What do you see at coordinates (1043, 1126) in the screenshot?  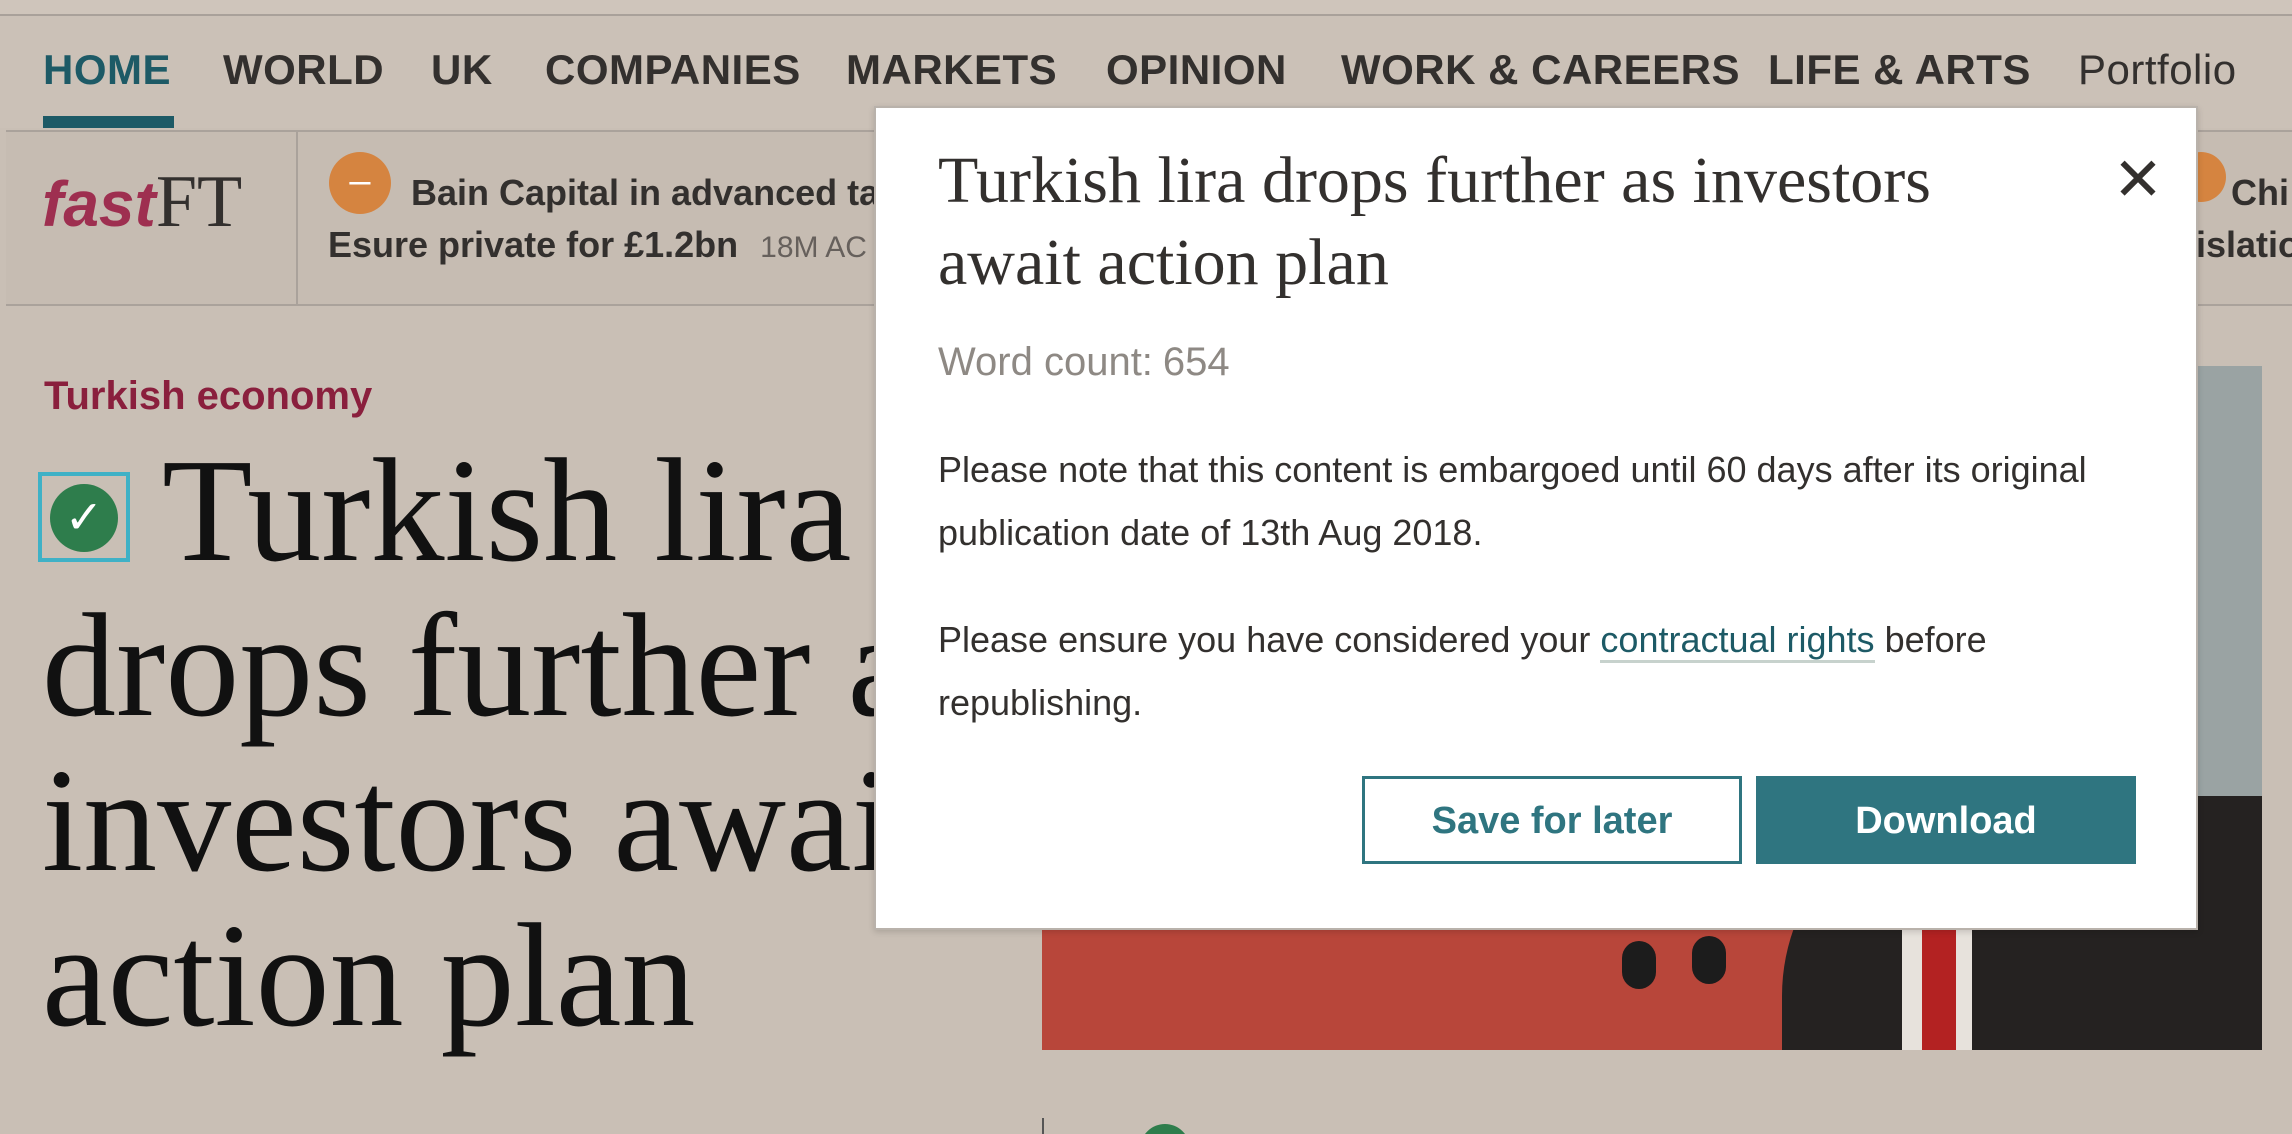 I see `column-divider` at bounding box center [1043, 1126].